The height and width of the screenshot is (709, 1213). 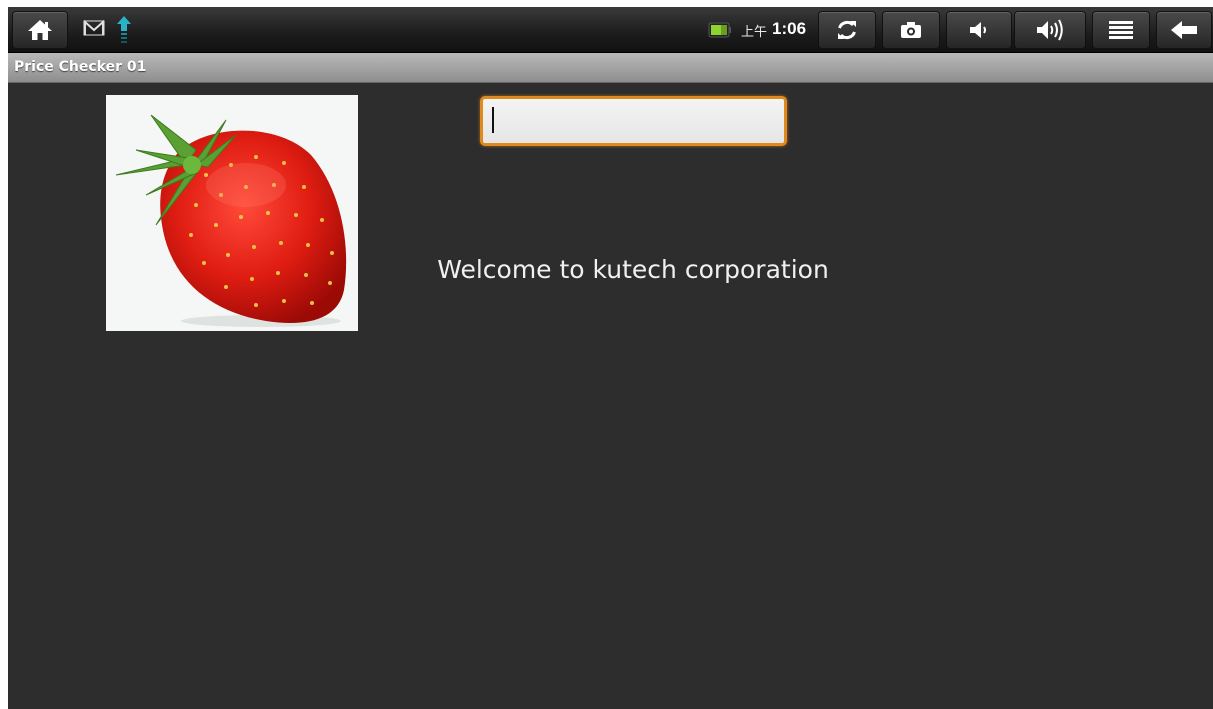 What do you see at coordinates (633, 269) in the screenshot?
I see `welcome-message: Welcome to kutech corporation` at bounding box center [633, 269].